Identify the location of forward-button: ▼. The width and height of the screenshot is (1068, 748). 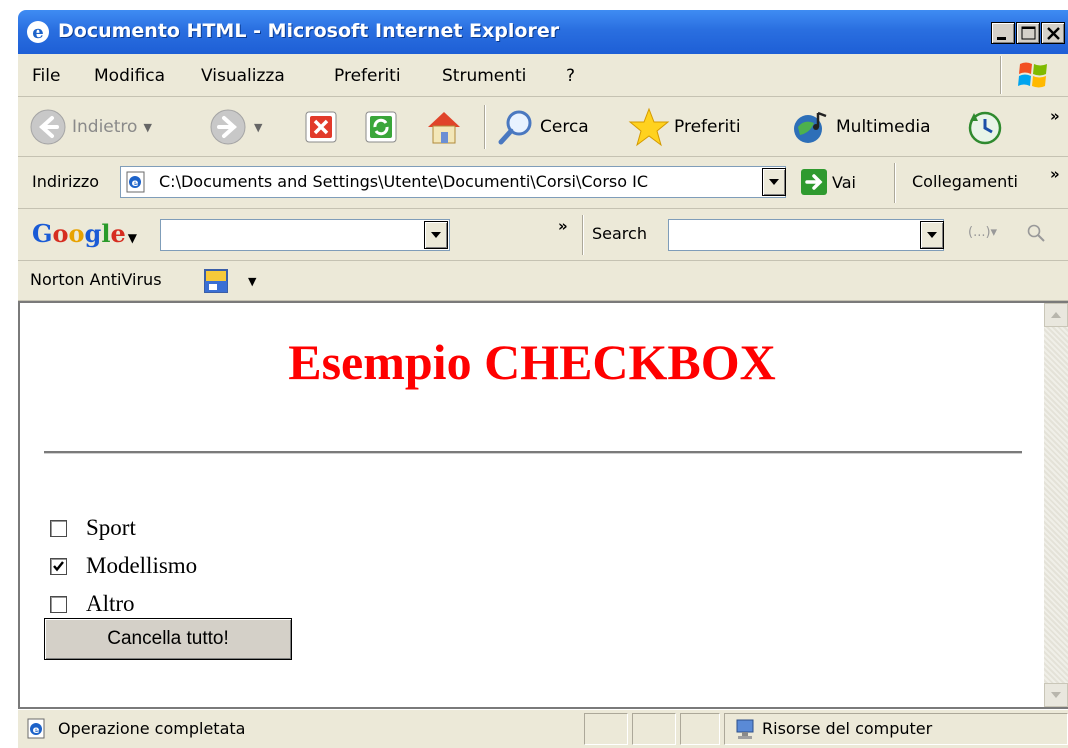
(235, 127).